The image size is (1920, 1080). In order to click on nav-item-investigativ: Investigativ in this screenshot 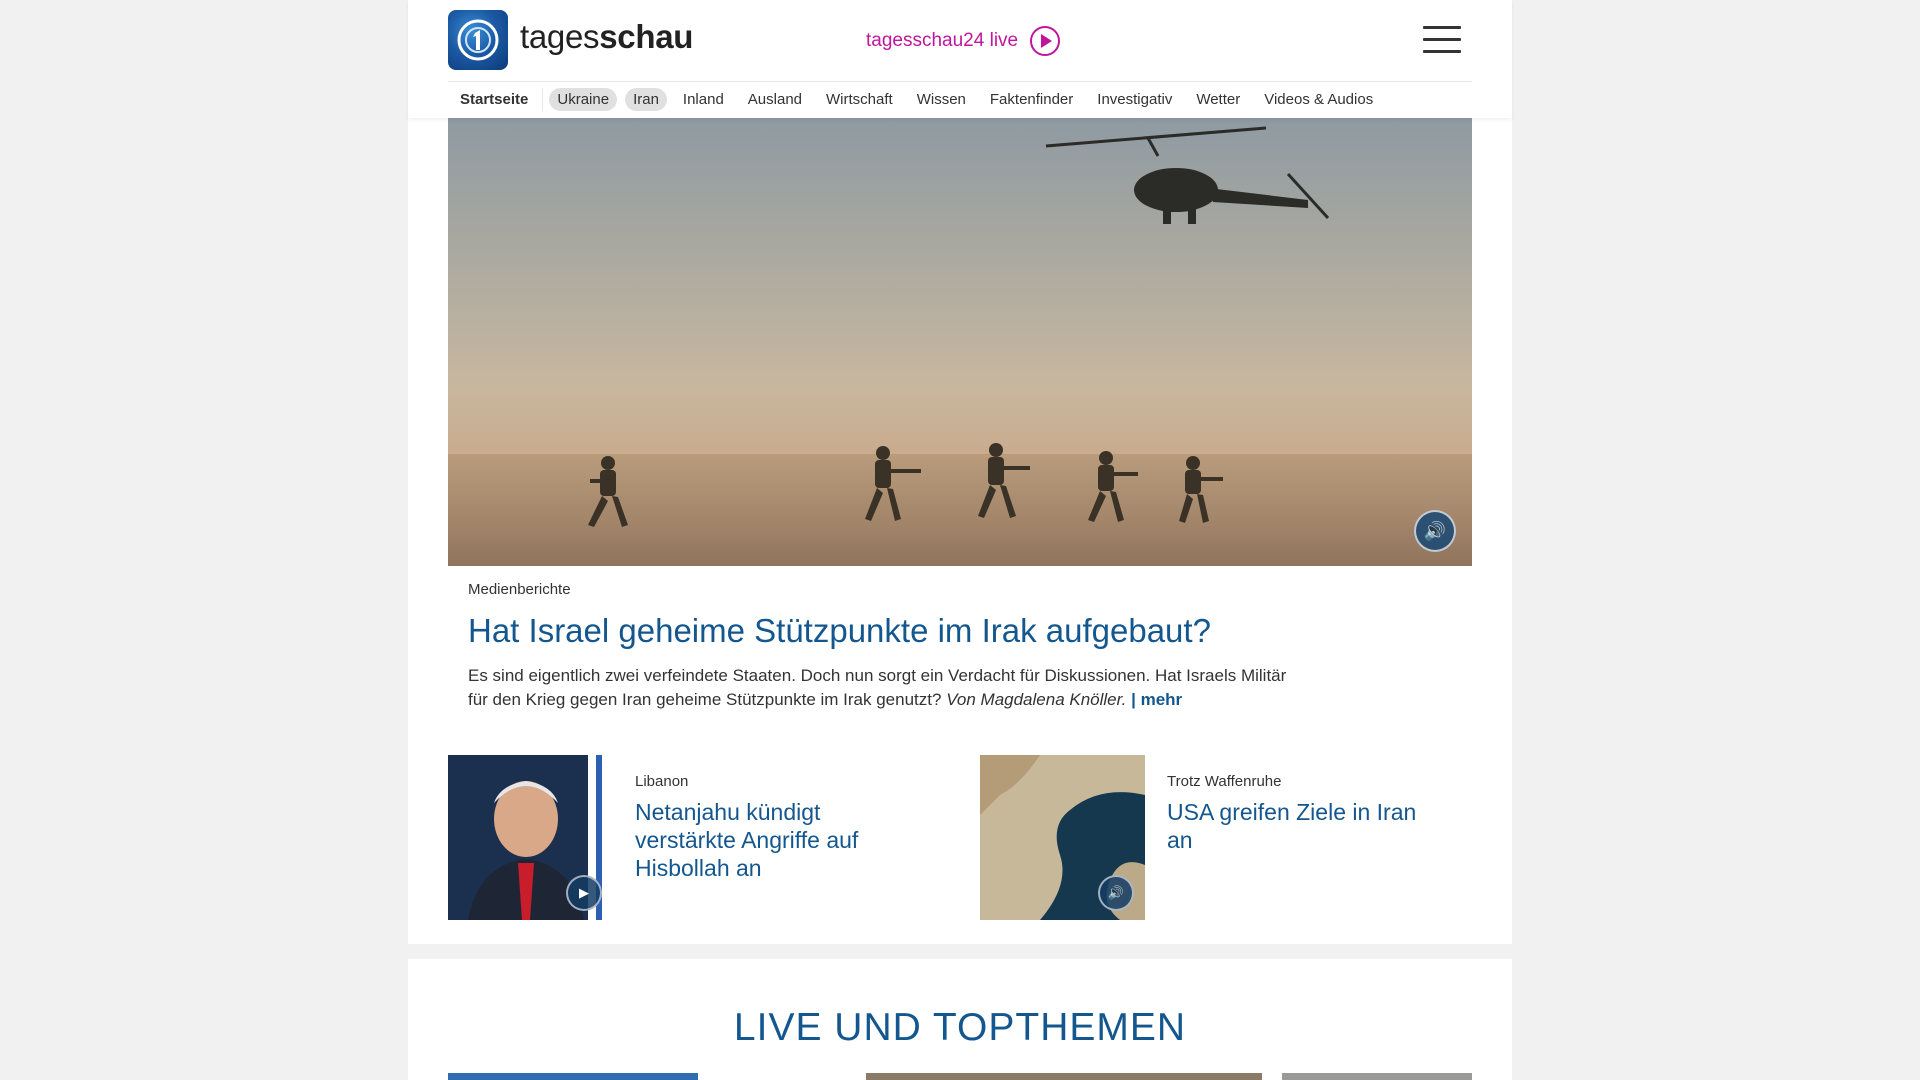, I will do `click(1134, 99)`.